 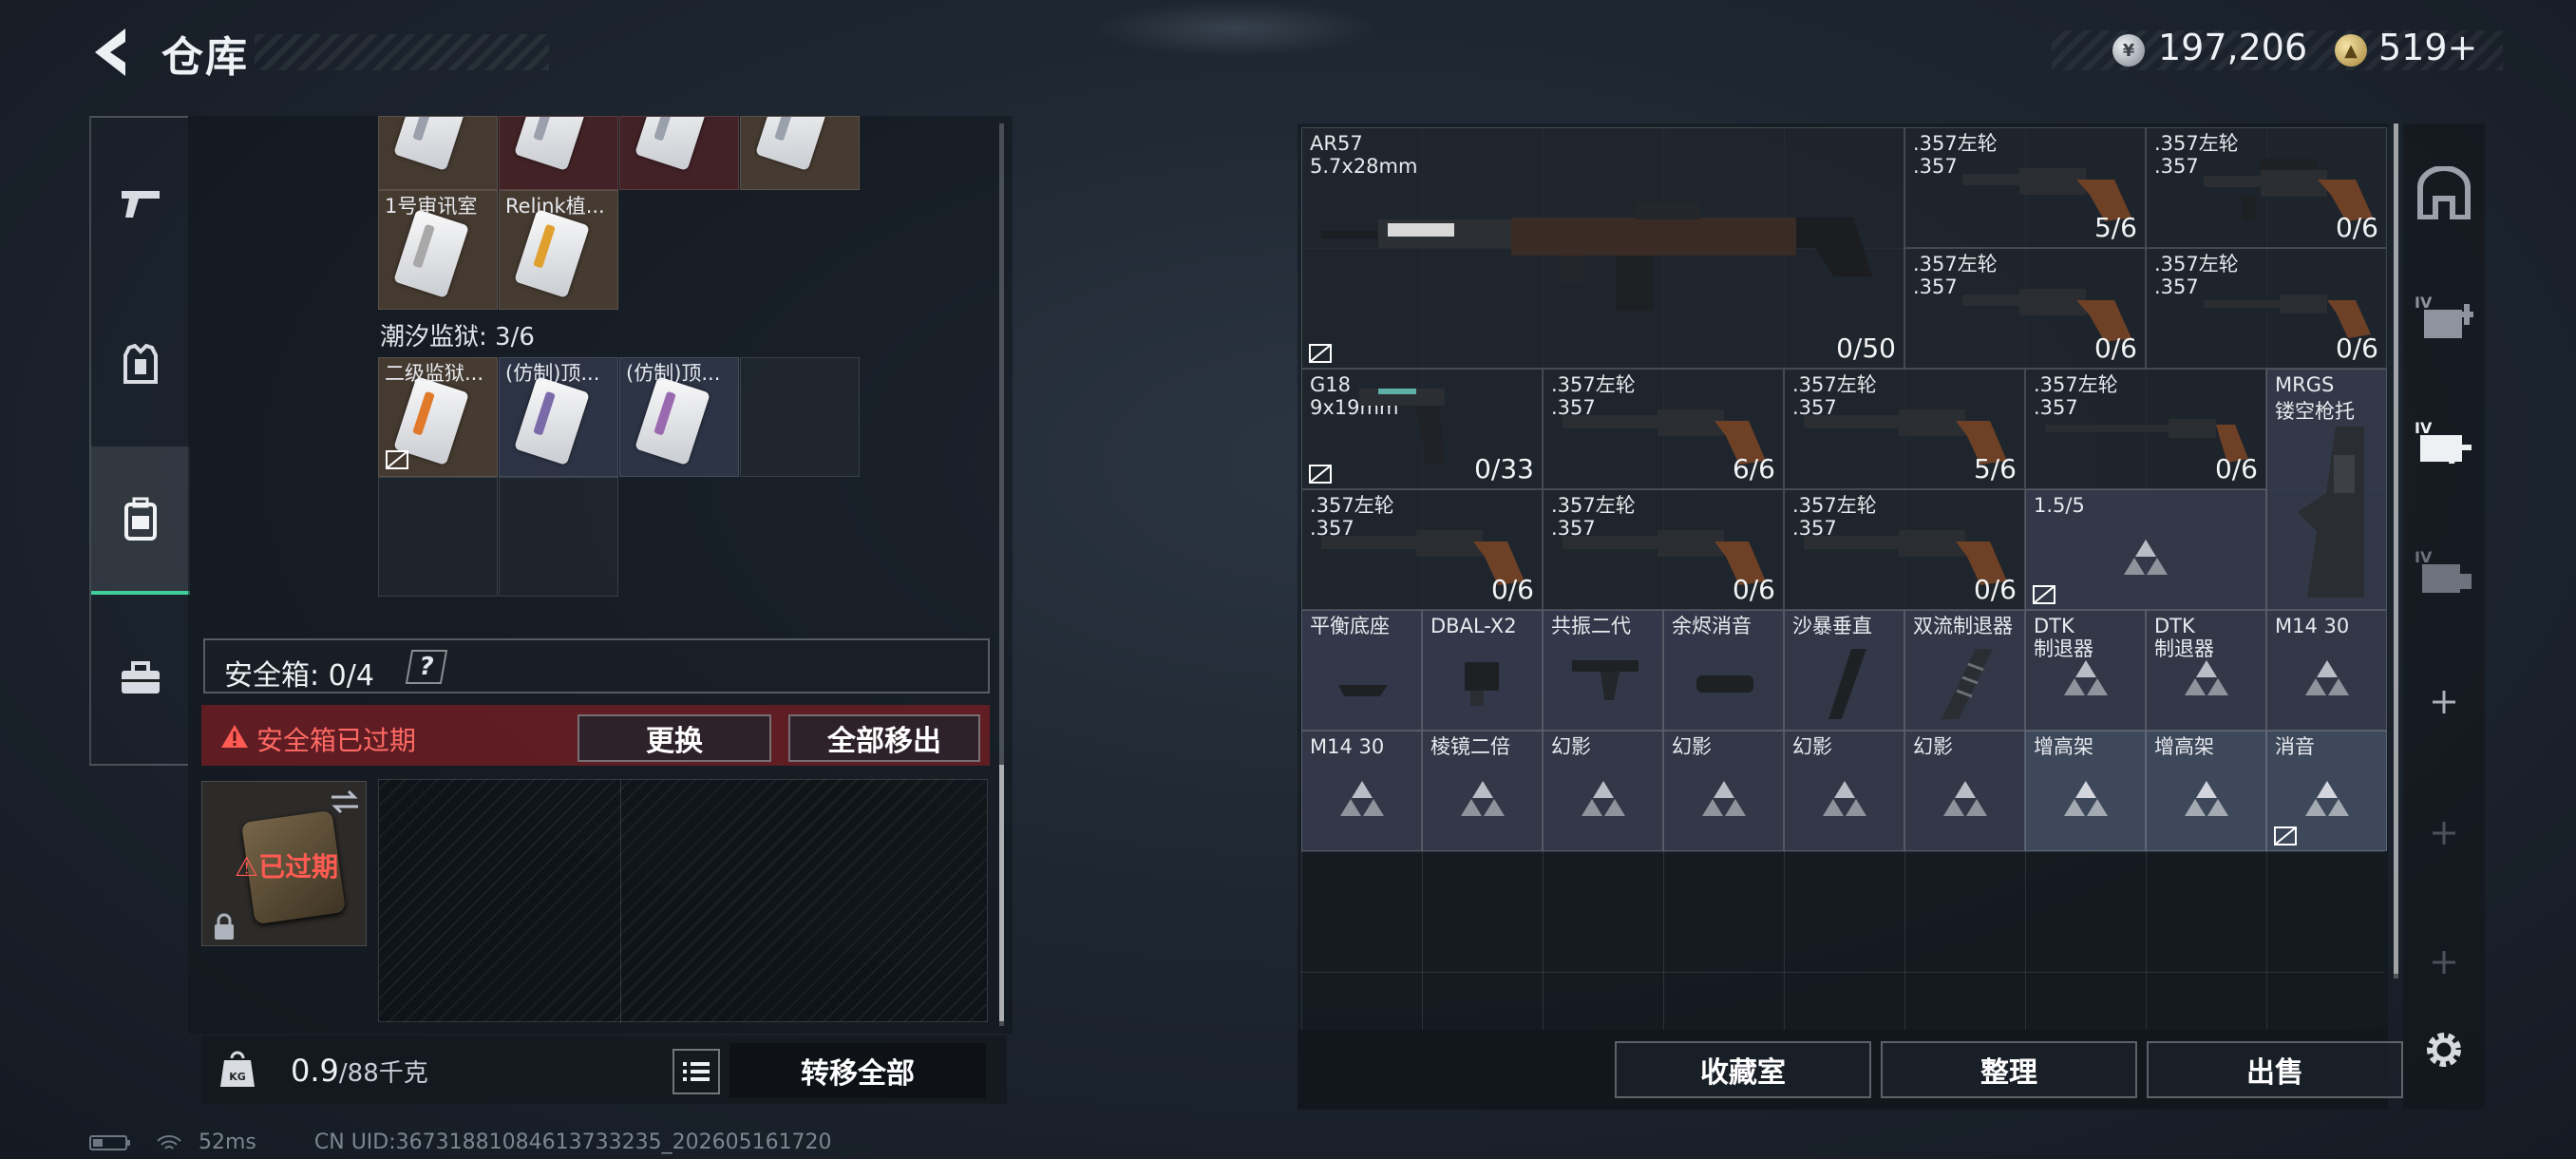 I want to click on back-arrow-icon, so click(x=113, y=52).